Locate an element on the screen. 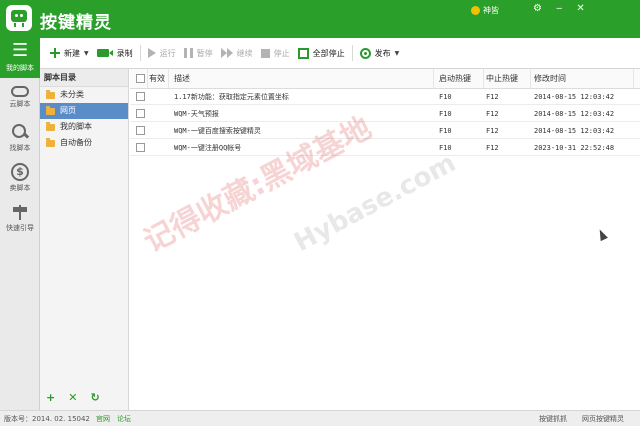 This screenshot has width=640, height=426. column-header-description: 描述 is located at coordinates (304, 78).